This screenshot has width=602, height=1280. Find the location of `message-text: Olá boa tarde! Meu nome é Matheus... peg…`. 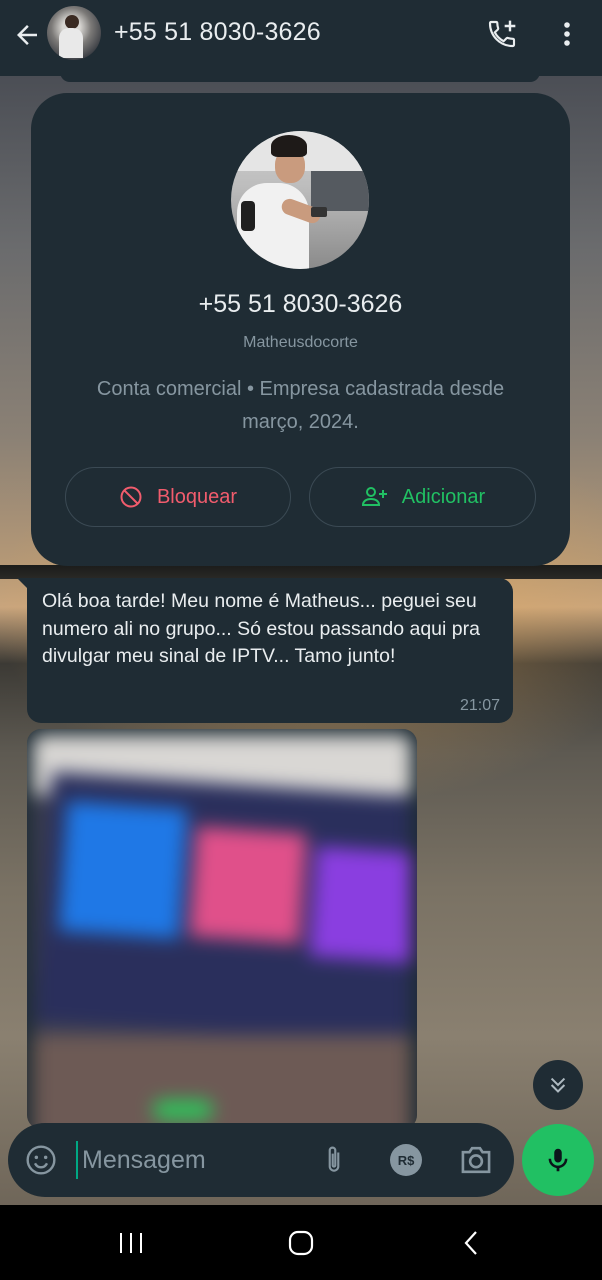

message-text: Olá boa tarde! Meu nome é Matheus... peg… is located at coordinates (261, 628).